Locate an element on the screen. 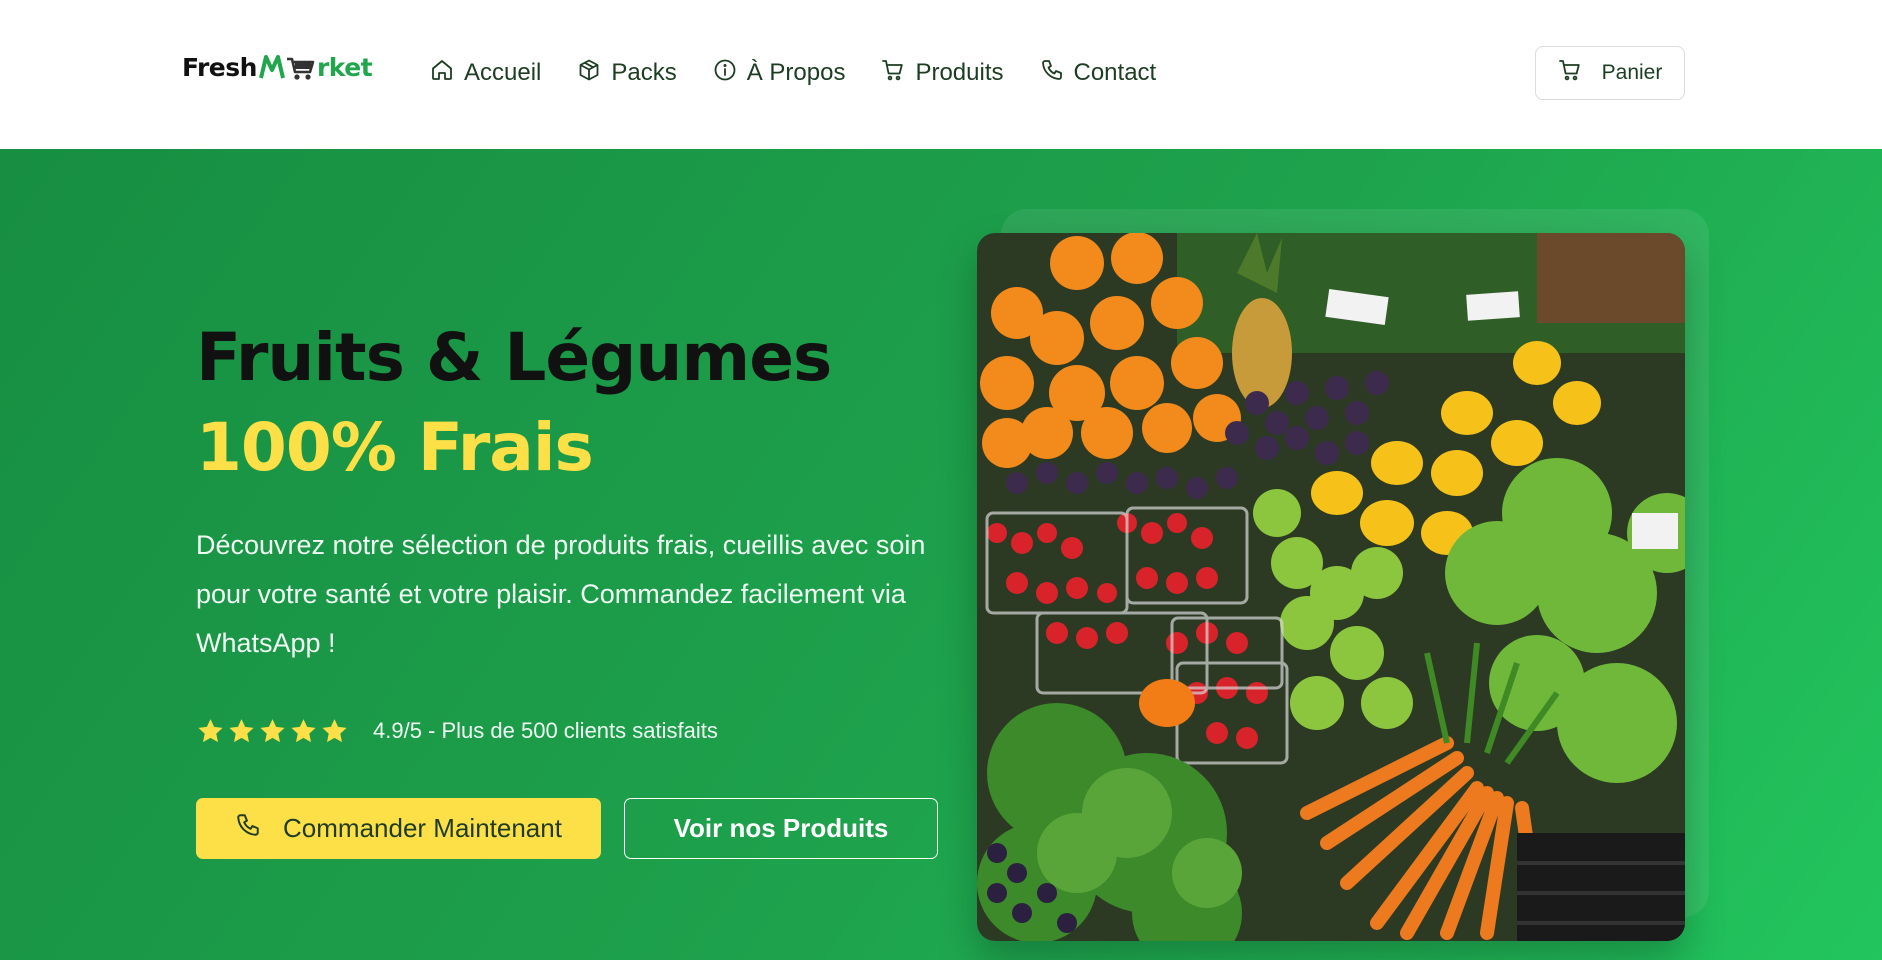 The width and height of the screenshot is (1882, 960). cart-button-label: Panier is located at coordinates (1632, 72).